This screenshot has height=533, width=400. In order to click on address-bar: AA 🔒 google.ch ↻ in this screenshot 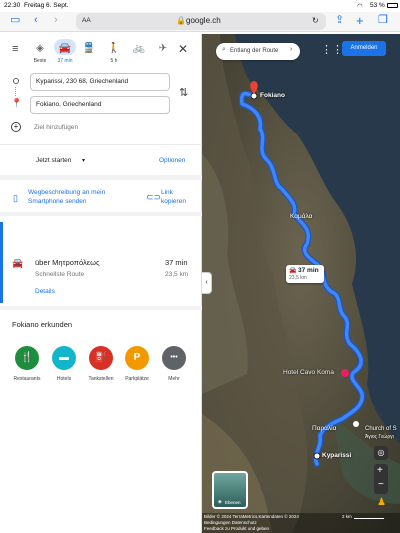, I will do `click(201, 21)`.